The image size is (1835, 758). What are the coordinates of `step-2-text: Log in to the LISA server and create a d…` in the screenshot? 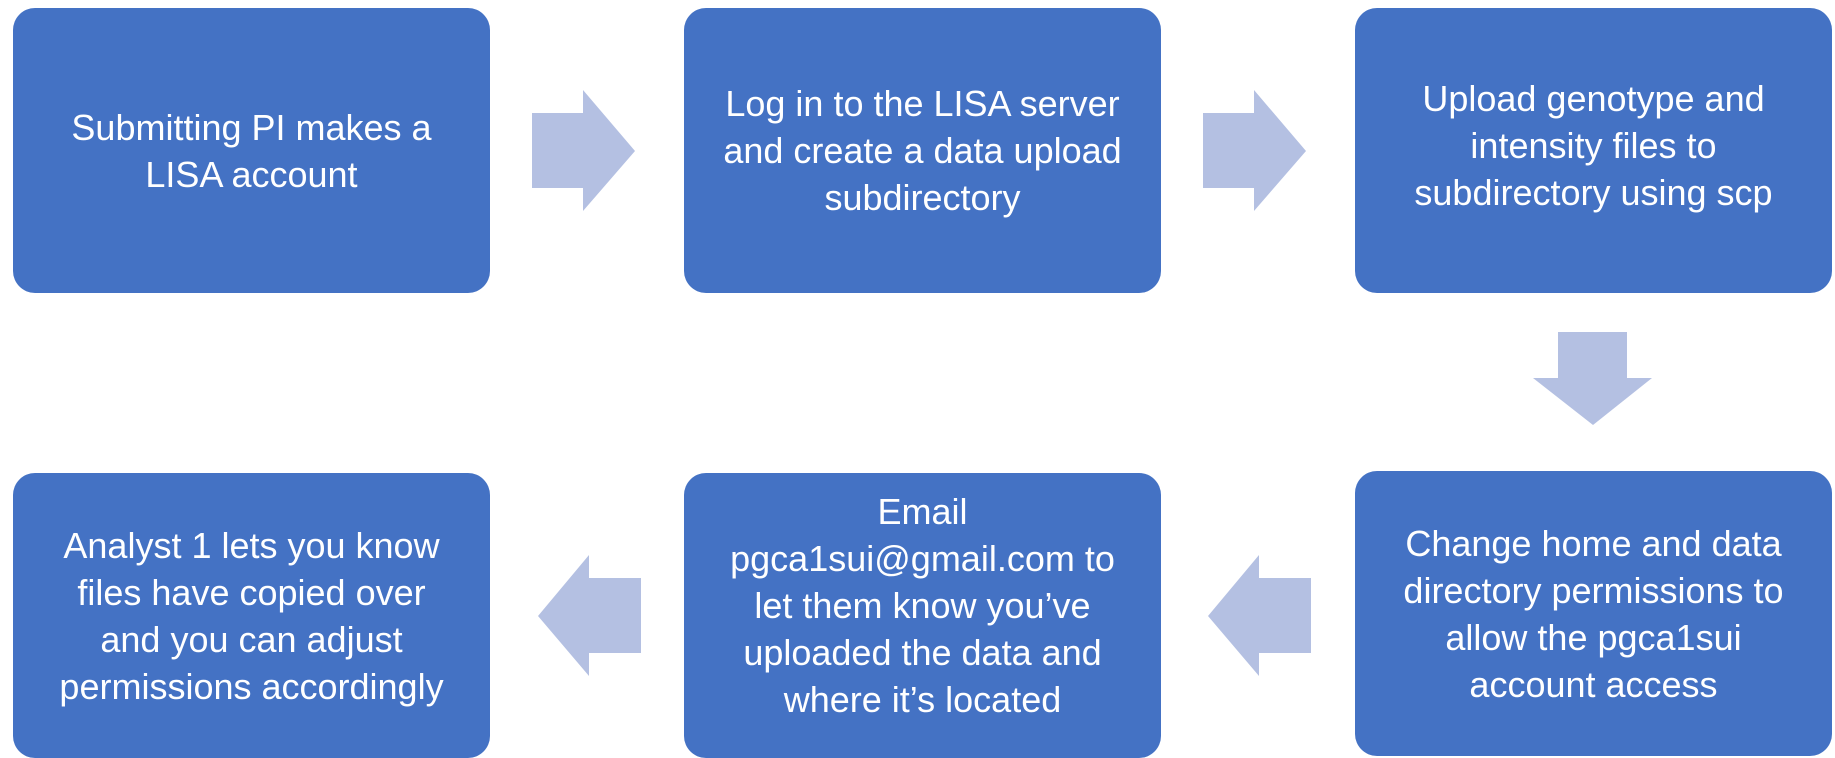 It's located at (922, 150).